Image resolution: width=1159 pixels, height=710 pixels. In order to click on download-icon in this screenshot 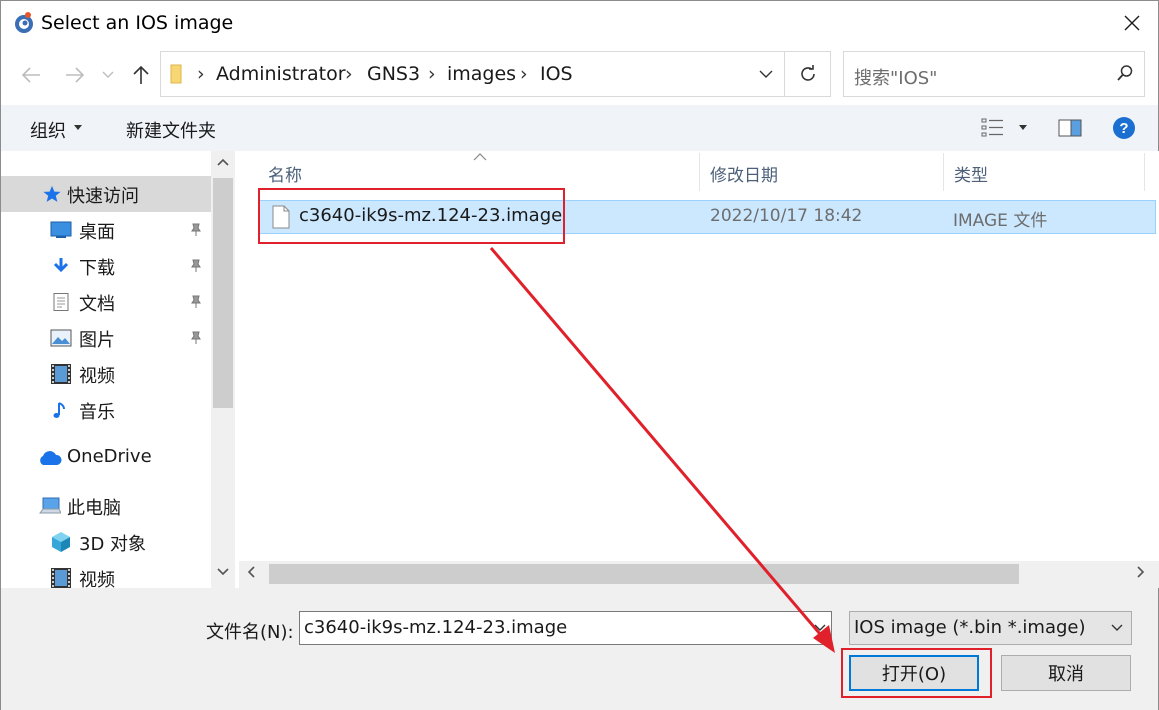, I will do `click(61, 265)`.